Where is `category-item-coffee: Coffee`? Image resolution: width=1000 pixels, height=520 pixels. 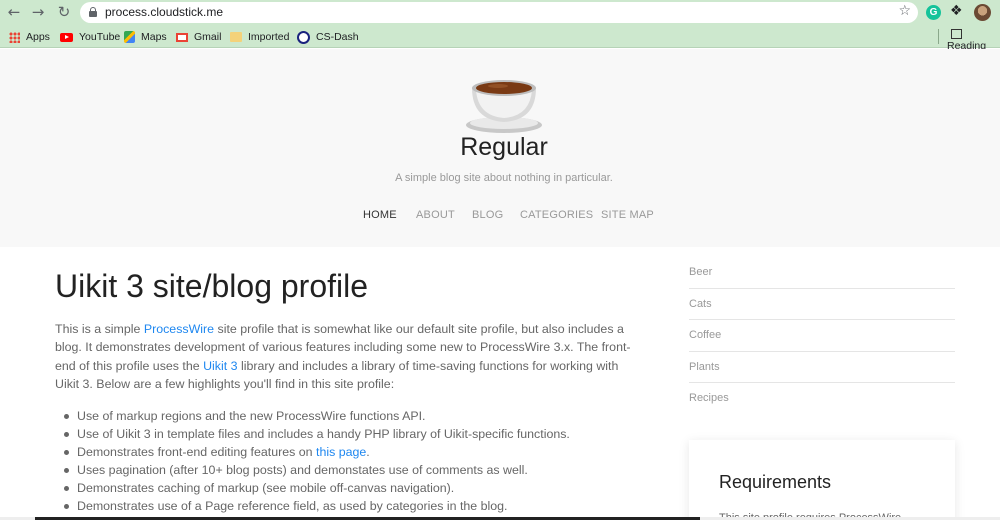 category-item-coffee: Coffee is located at coordinates (822, 336).